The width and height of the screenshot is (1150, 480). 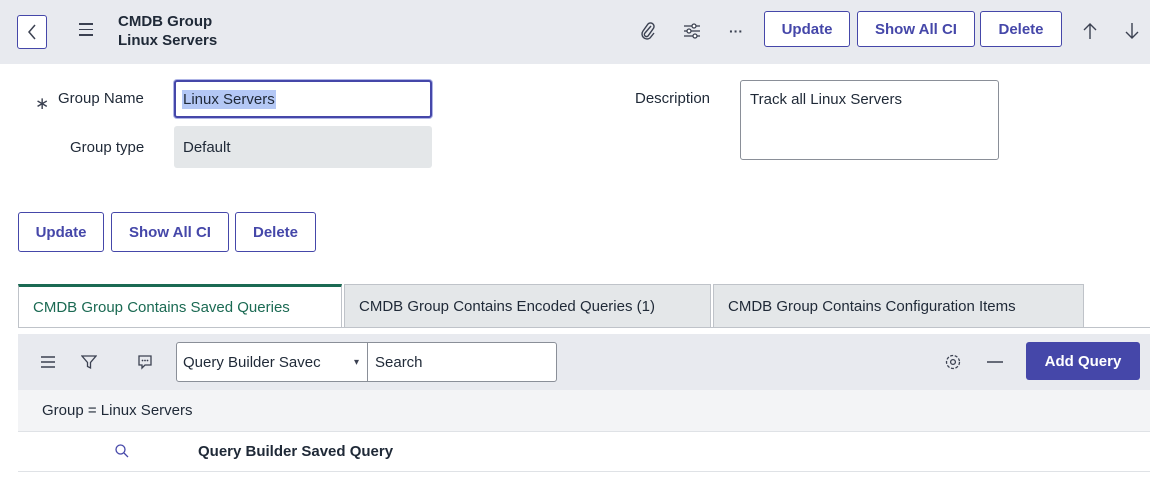 I want to click on collapse-icon, so click(x=995, y=362).